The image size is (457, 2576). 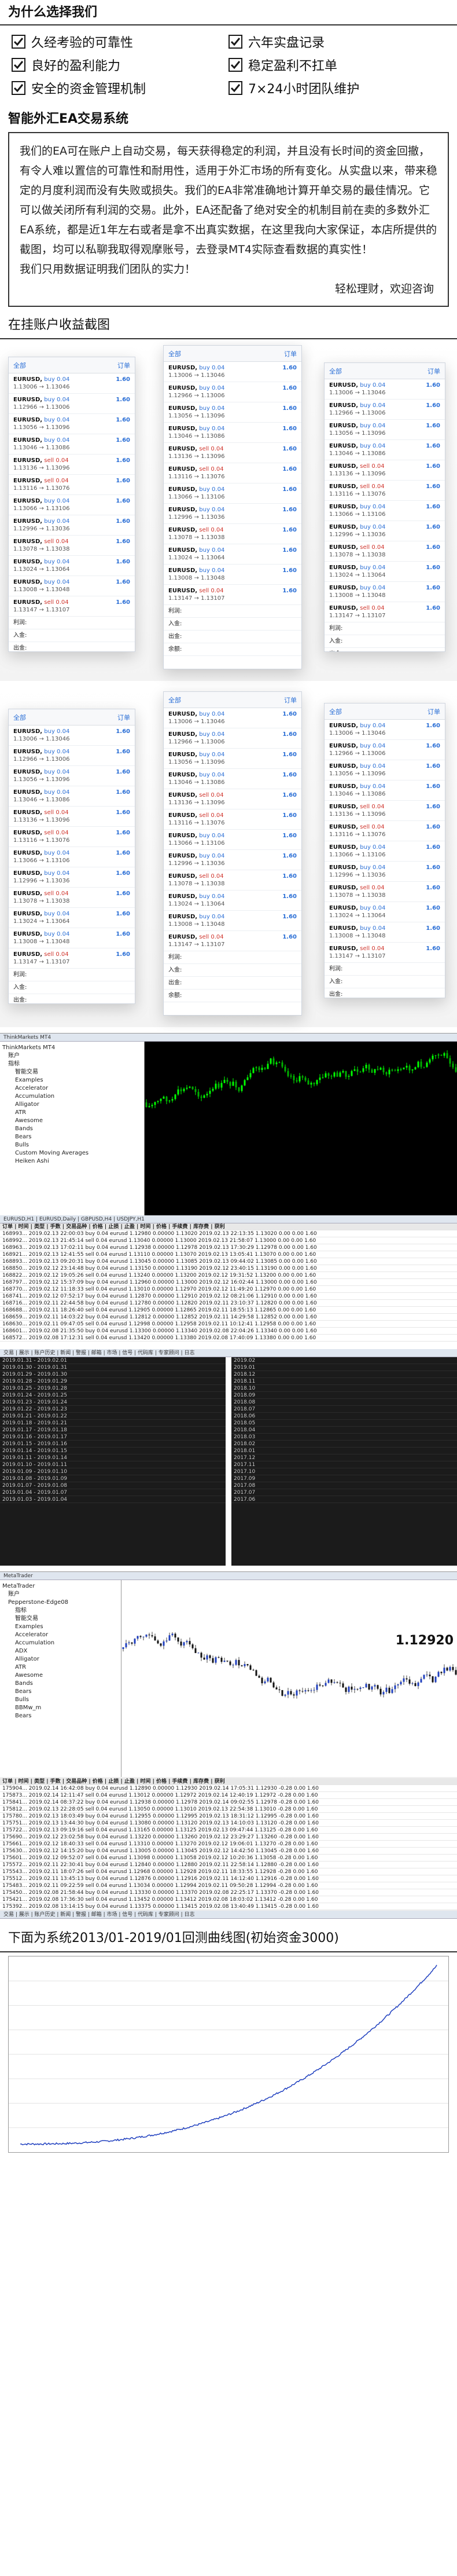 I want to click on trade-price: 1.13136 → 1.13096, so click(x=357, y=474).